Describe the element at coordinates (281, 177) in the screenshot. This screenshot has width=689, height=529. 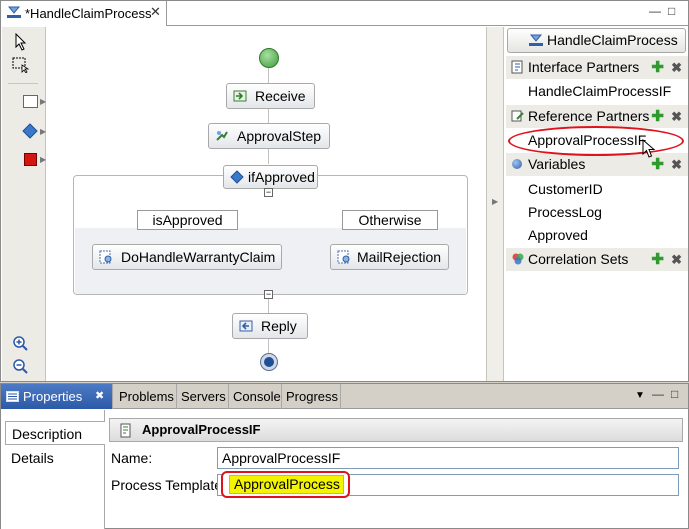
I see `if-approved-label: ifApproved` at that location.